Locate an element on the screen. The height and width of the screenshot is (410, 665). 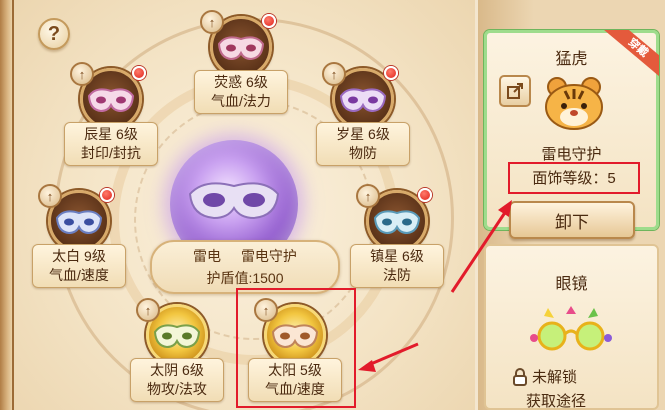
tiger-mask-icon is located at coordinates (574, 103).